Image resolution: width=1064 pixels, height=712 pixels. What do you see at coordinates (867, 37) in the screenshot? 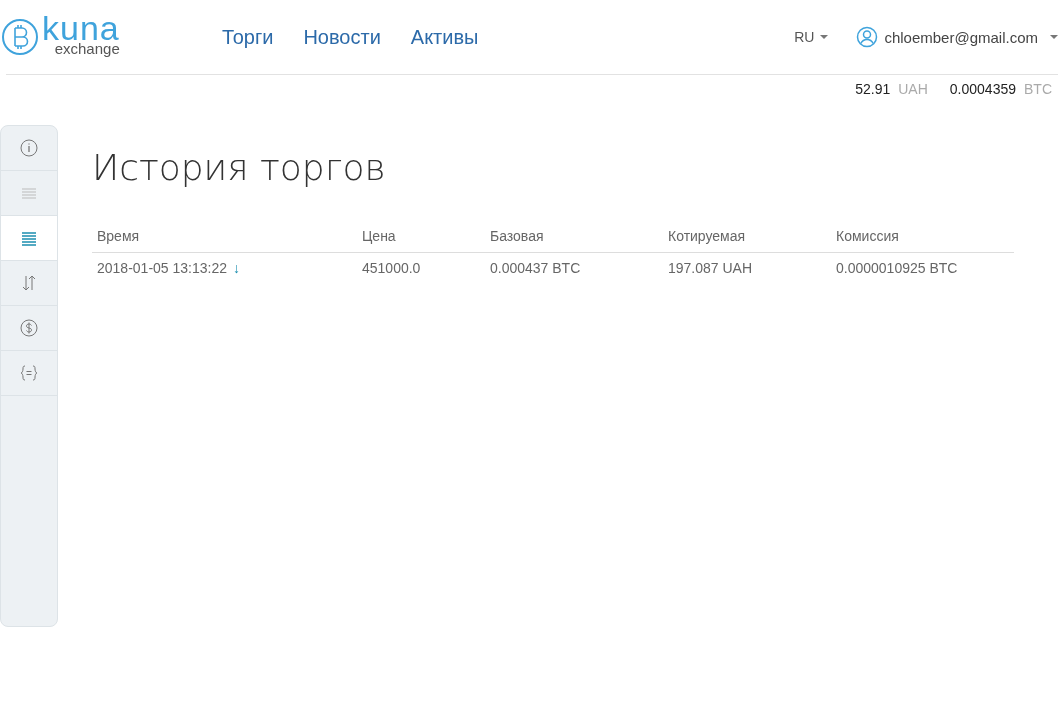
I see `user-icon` at bounding box center [867, 37].